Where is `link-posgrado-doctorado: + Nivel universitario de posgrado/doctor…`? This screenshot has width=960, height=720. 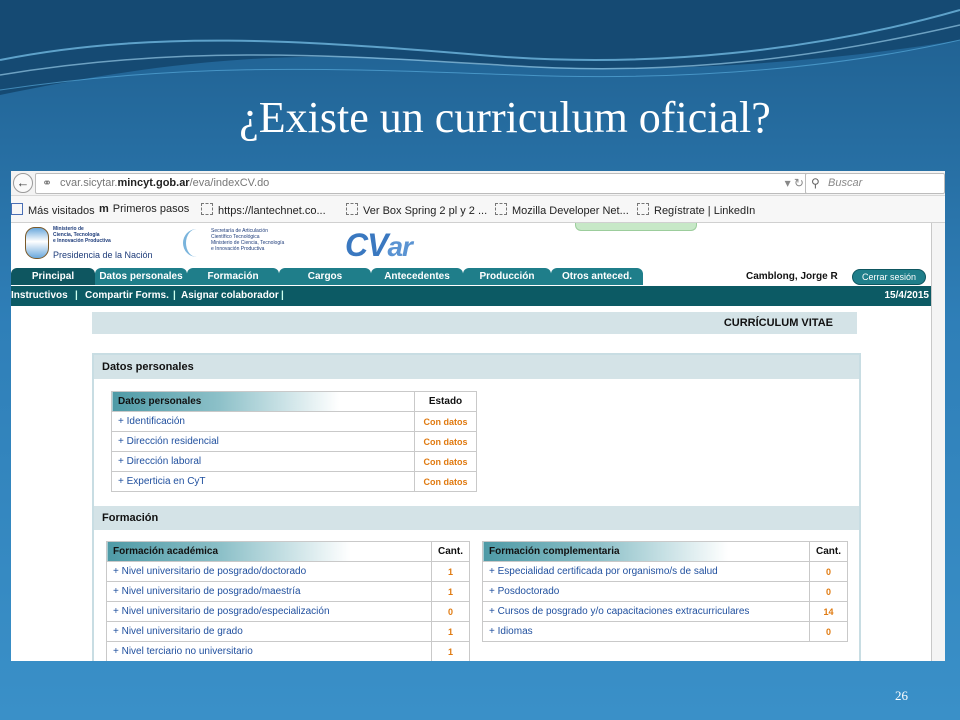
link-posgrado-doctorado: + Nivel universitario de posgrado/doctor… is located at coordinates (269, 571).